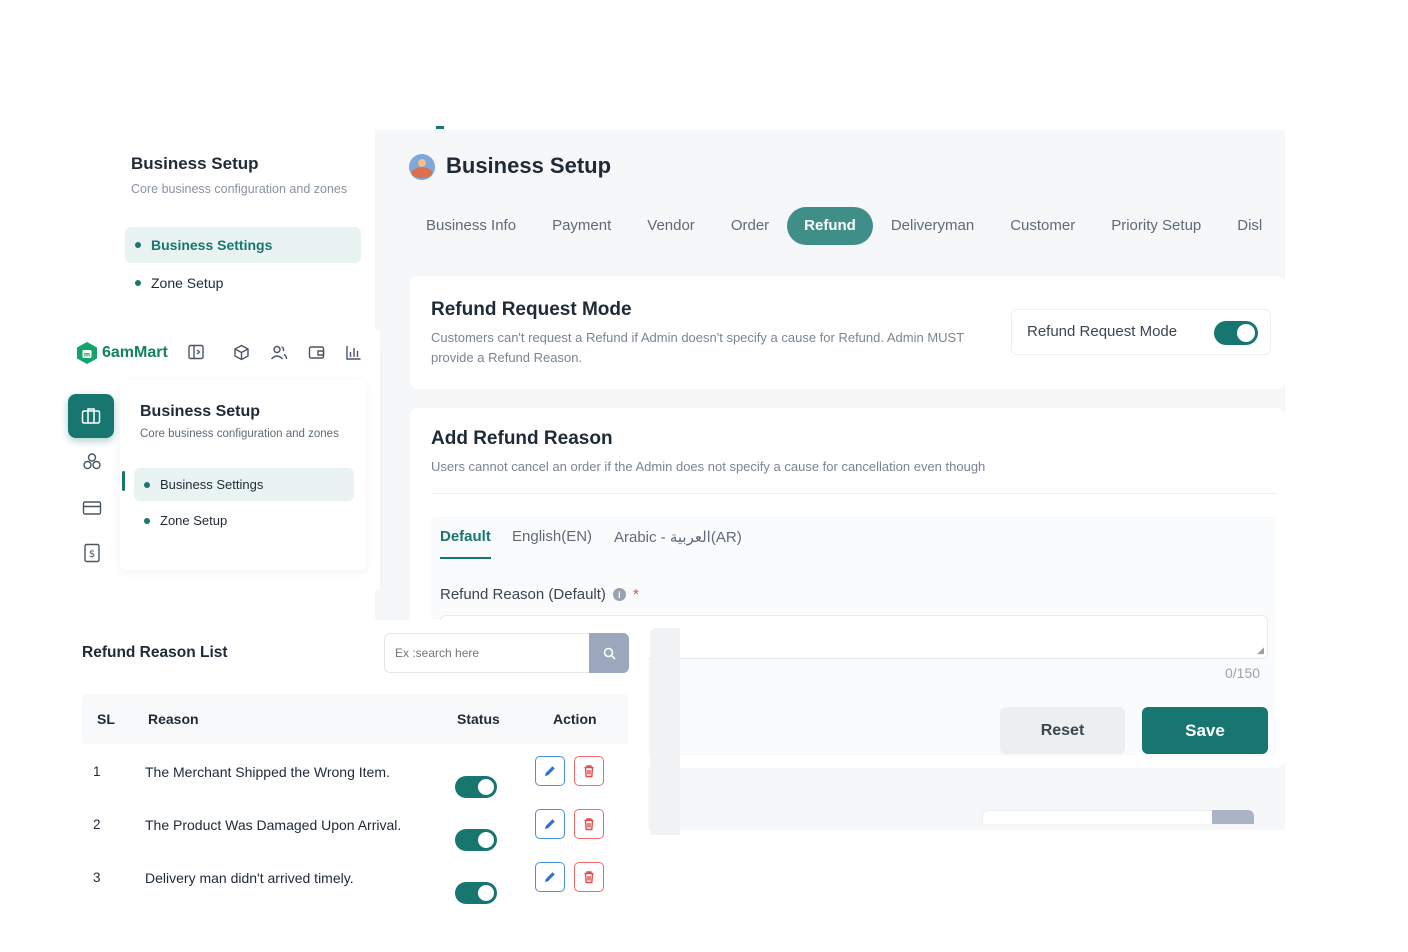 This screenshot has width=1408, height=952. Describe the element at coordinates (487, 653) in the screenshot. I see `search-input` at that location.